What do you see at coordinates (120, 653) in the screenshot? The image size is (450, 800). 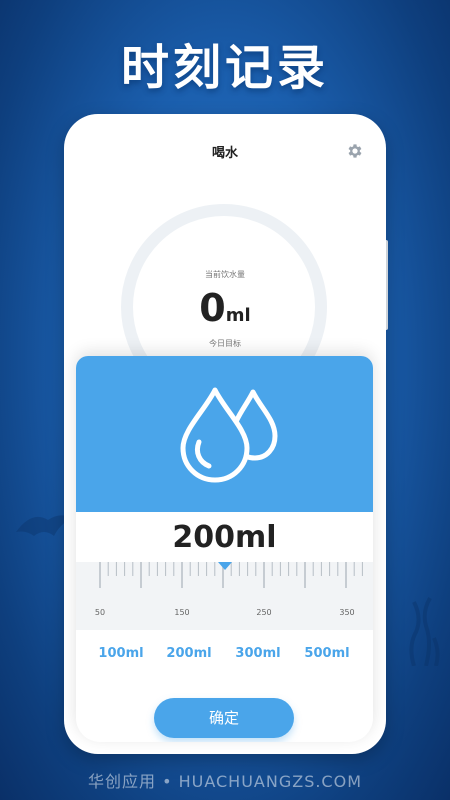 I see `preset-100ml-button: 100ml` at bounding box center [120, 653].